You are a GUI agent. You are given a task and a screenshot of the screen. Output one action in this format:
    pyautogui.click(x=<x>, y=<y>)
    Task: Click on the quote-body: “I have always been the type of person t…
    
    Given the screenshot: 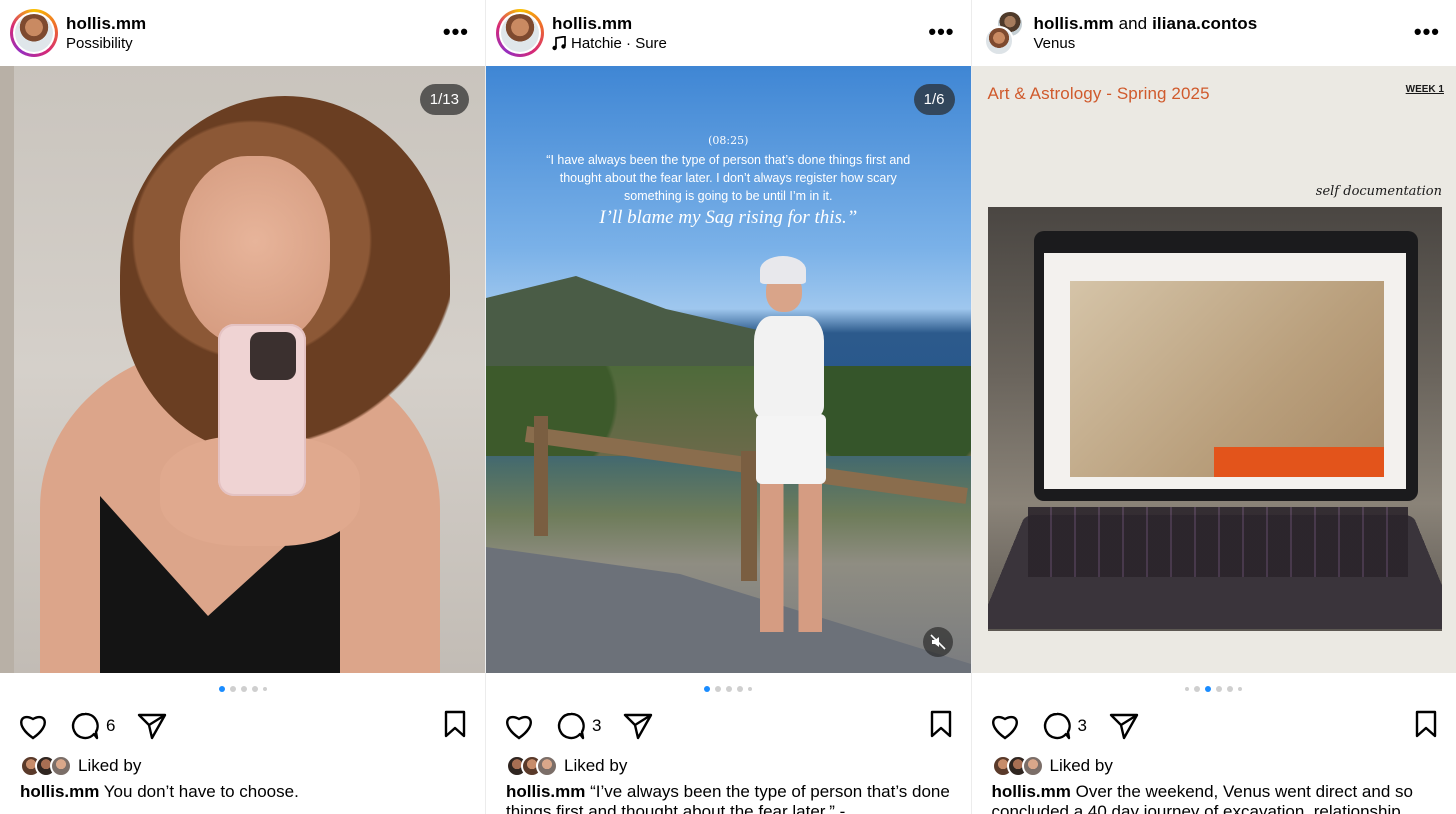 What is the action you would take?
    pyautogui.click(x=728, y=178)
    